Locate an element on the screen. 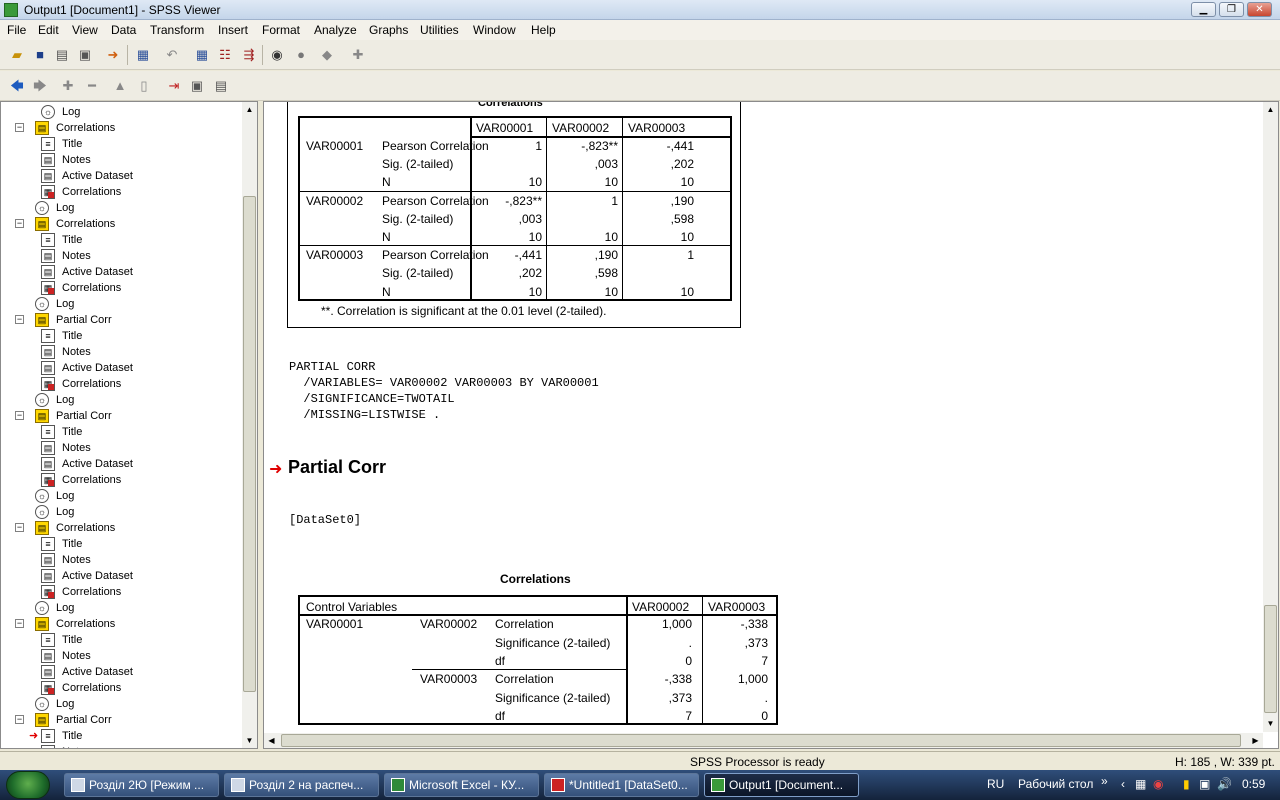 The width and height of the screenshot is (1280, 800). start-button is located at coordinates (28, 785).